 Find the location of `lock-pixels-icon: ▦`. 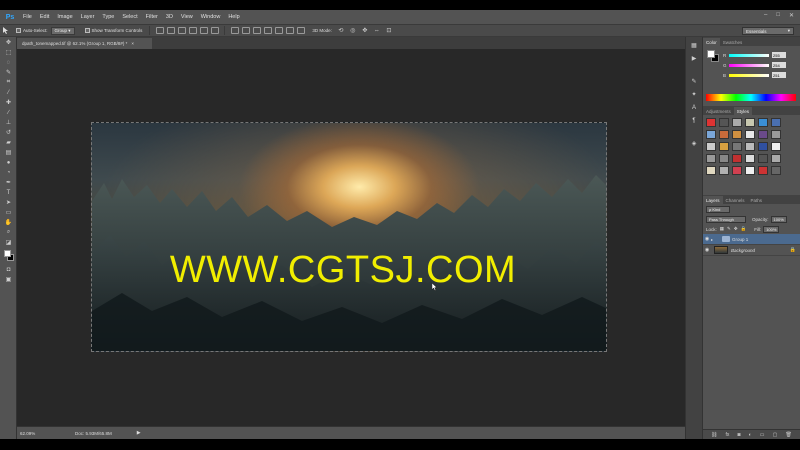

lock-pixels-icon: ▦ is located at coordinates (722, 229).